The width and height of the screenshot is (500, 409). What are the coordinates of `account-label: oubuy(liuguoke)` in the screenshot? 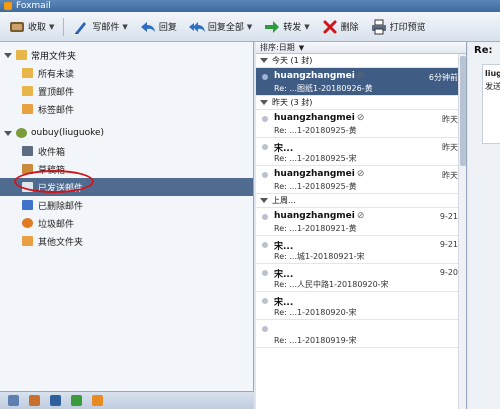 It's located at (68, 133).